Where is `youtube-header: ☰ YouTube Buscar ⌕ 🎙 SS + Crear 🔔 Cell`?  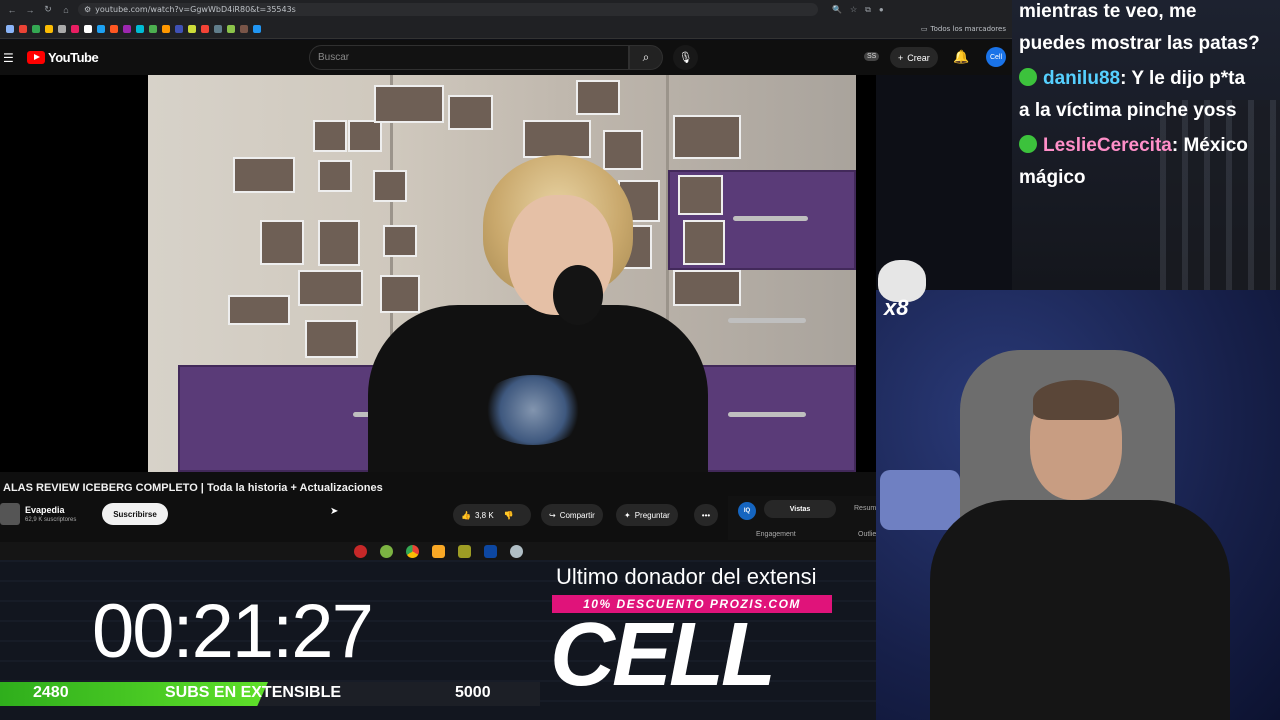 youtube-header: ☰ YouTube Buscar ⌕ 🎙 SS + Crear 🔔 Cell is located at coordinates (506, 57).